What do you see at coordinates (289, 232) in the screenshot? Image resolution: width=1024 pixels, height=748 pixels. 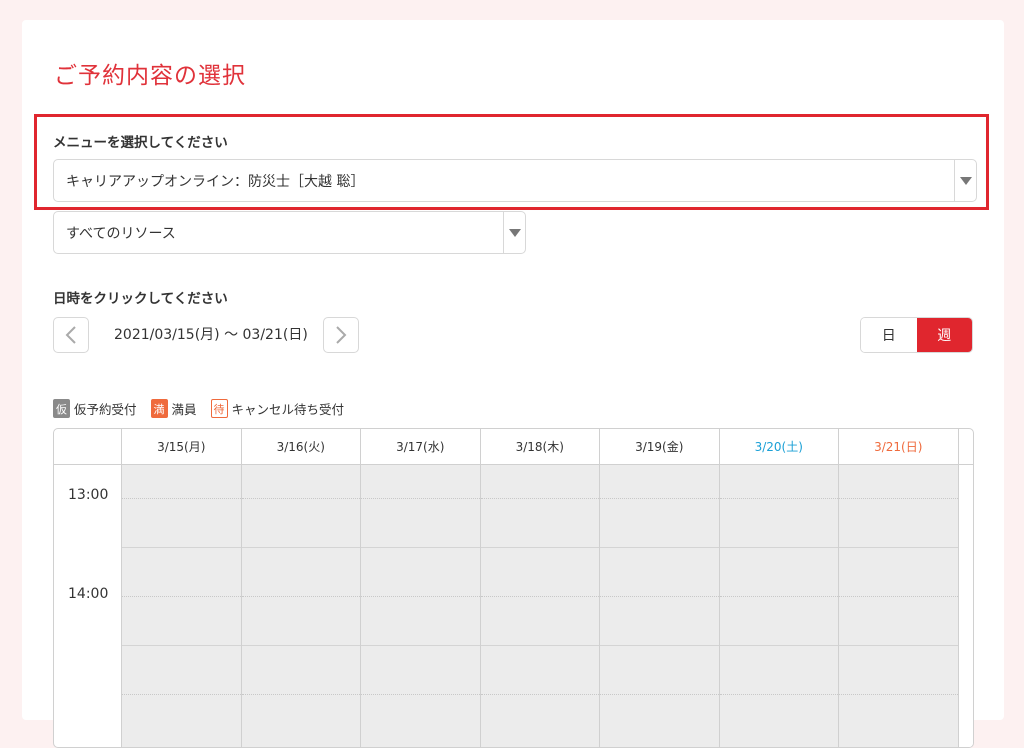 I see `resource-select: すべてのリソース` at bounding box center [289, 232].